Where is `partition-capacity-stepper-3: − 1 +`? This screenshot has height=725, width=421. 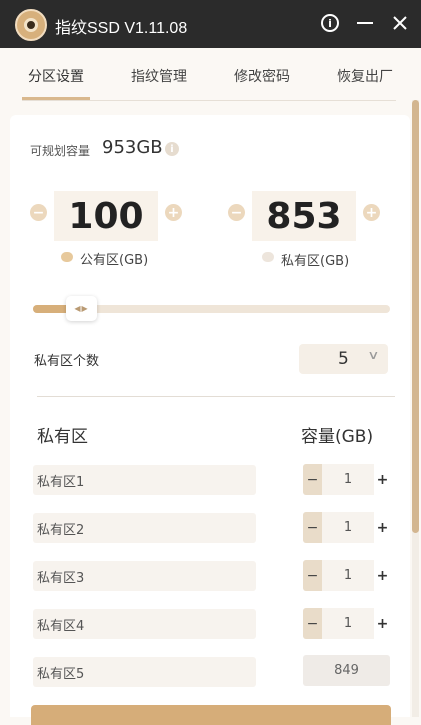
partition-capacity-stepper-3: − 1 + is located at coordinates (347, 575).